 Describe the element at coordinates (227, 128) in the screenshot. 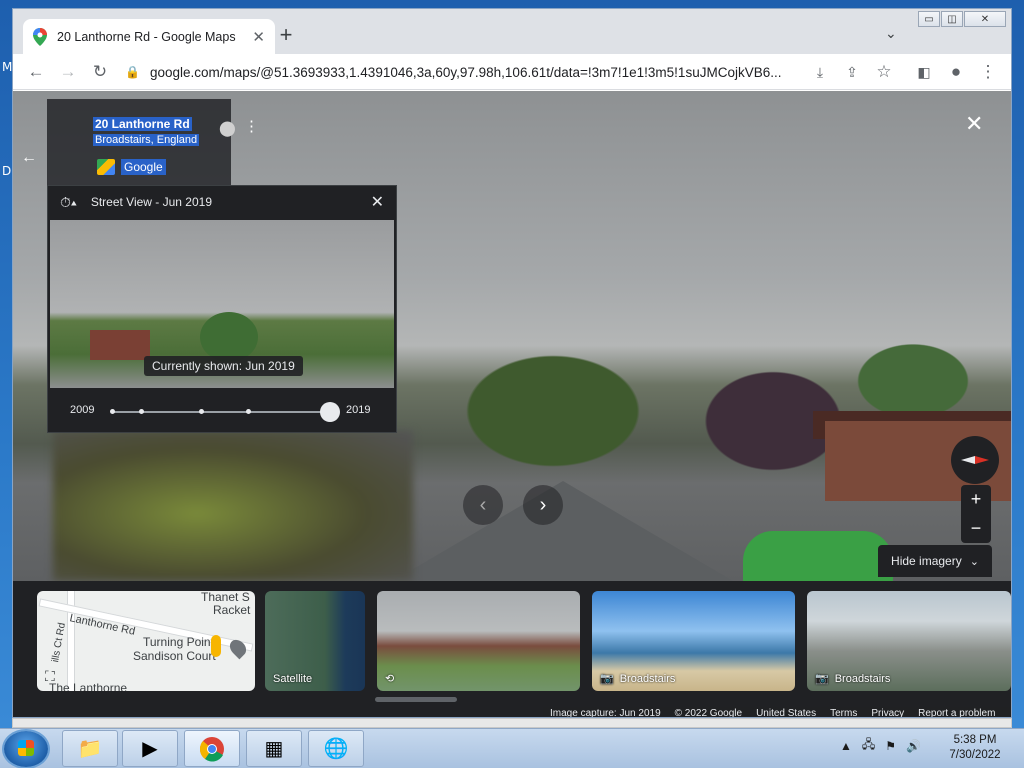

I see `location-pin-icon: ⬤` at that location.